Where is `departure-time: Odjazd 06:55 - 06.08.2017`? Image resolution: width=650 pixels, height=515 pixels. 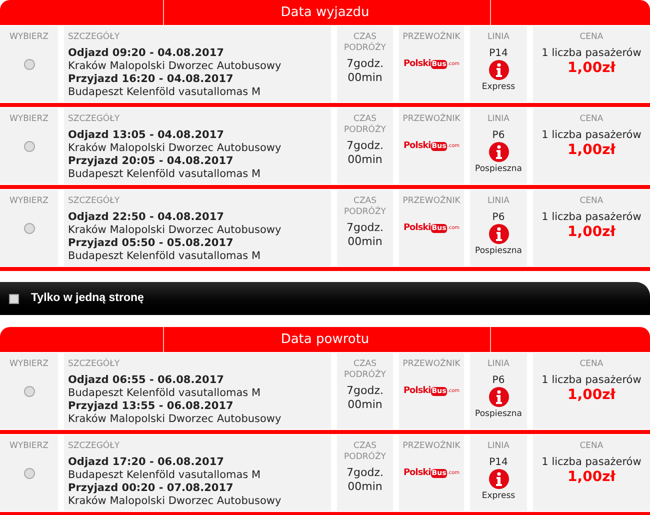
departure-time: Odjazd 06:55 - 06.08.2017 is located at coordinates (146, 380).